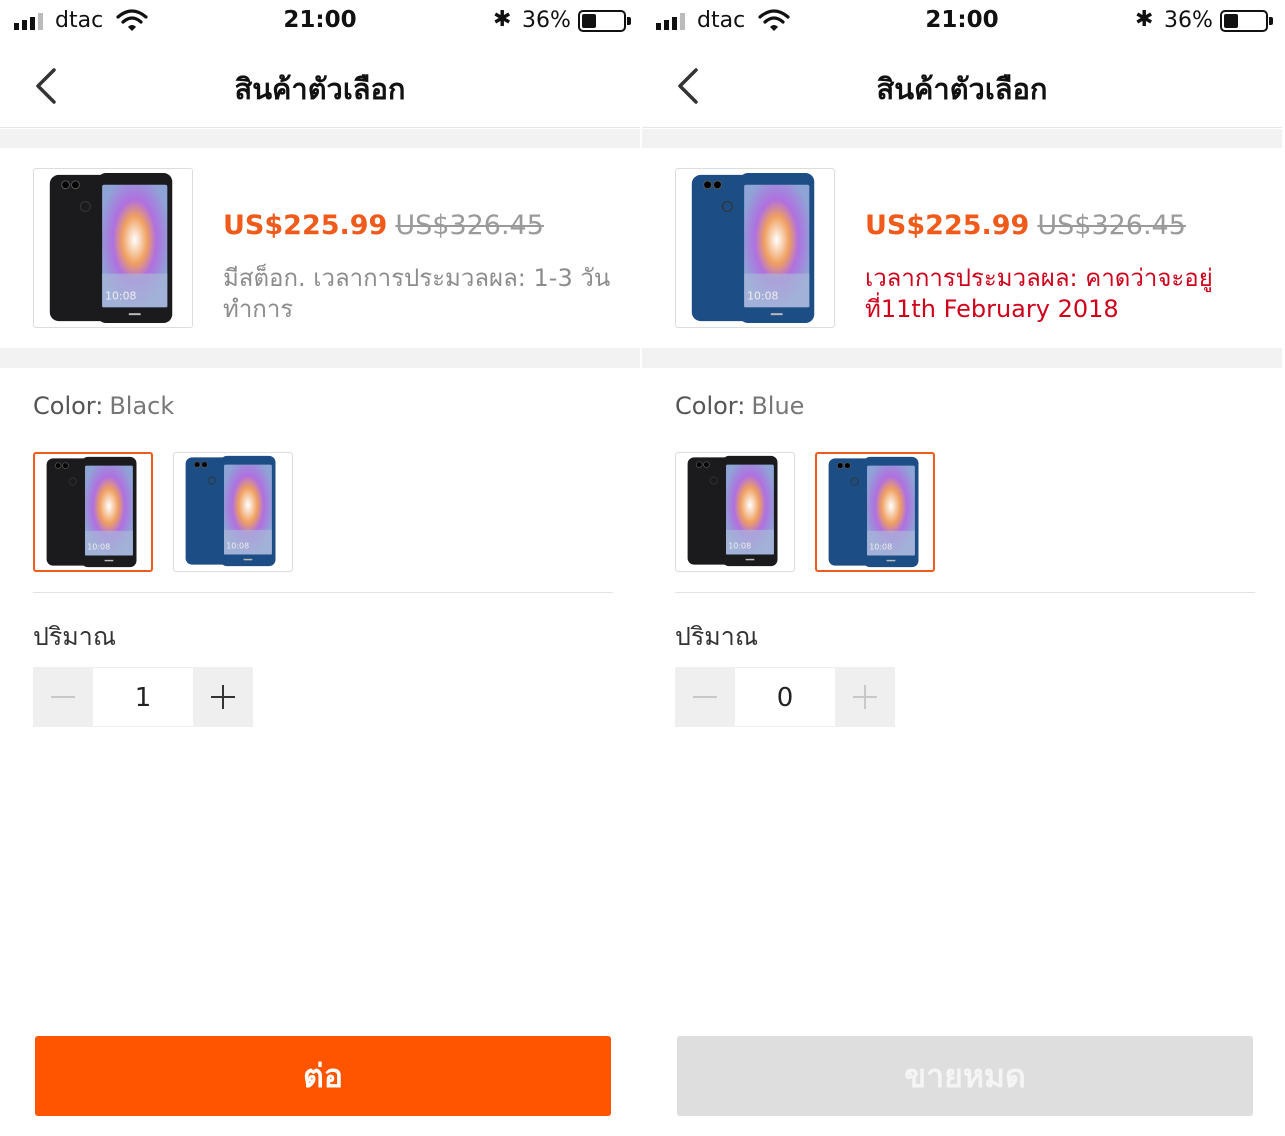 This screenshot has width=1285, height=1136. I want to click on color-value: Black, so click(142, 406).